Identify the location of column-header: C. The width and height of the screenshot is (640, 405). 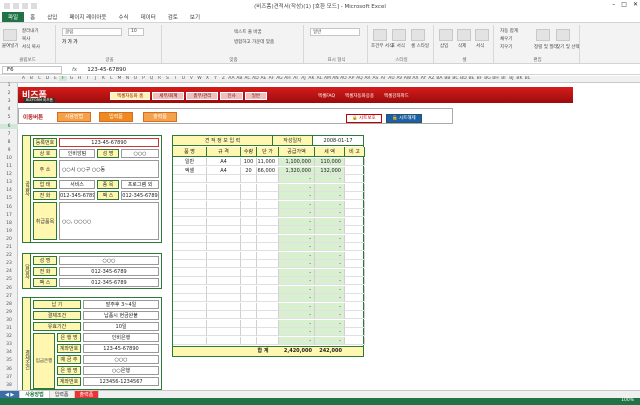
(39, 78).